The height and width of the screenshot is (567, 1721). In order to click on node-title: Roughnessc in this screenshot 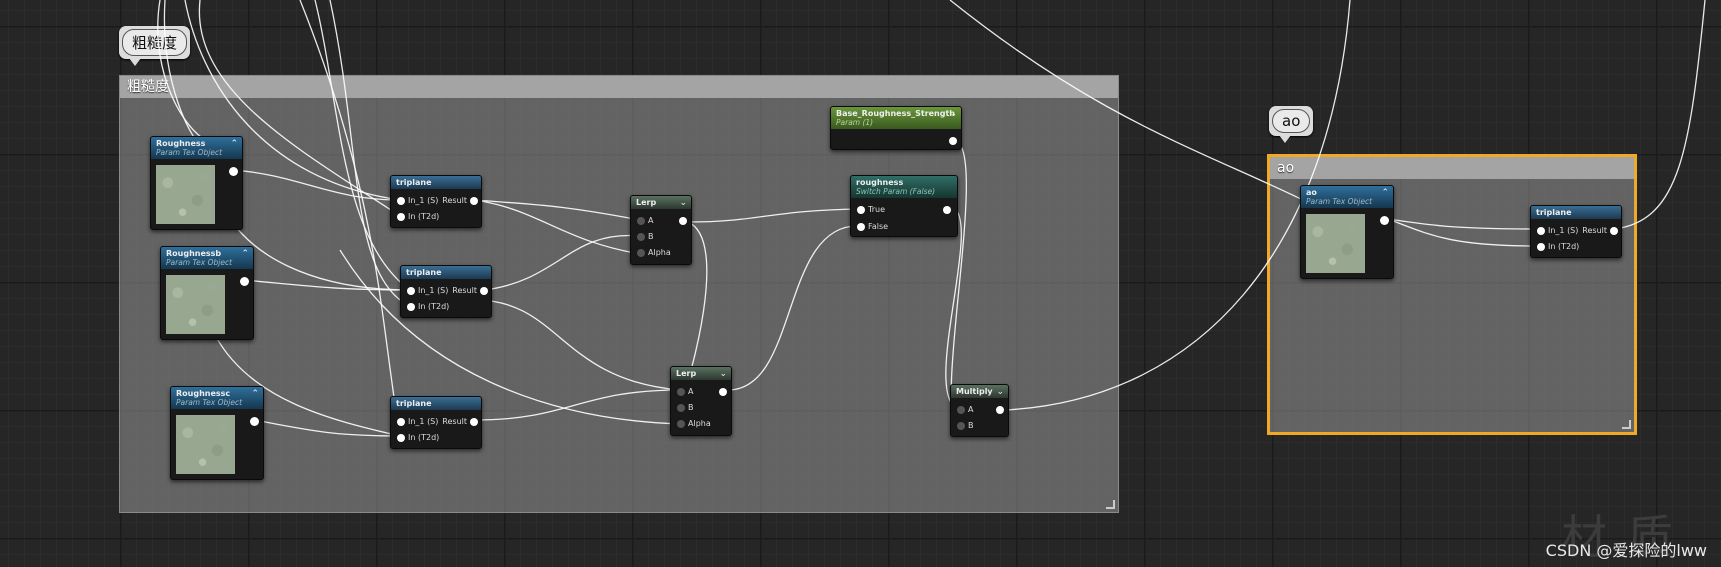, I will do `click(203, 393)`.